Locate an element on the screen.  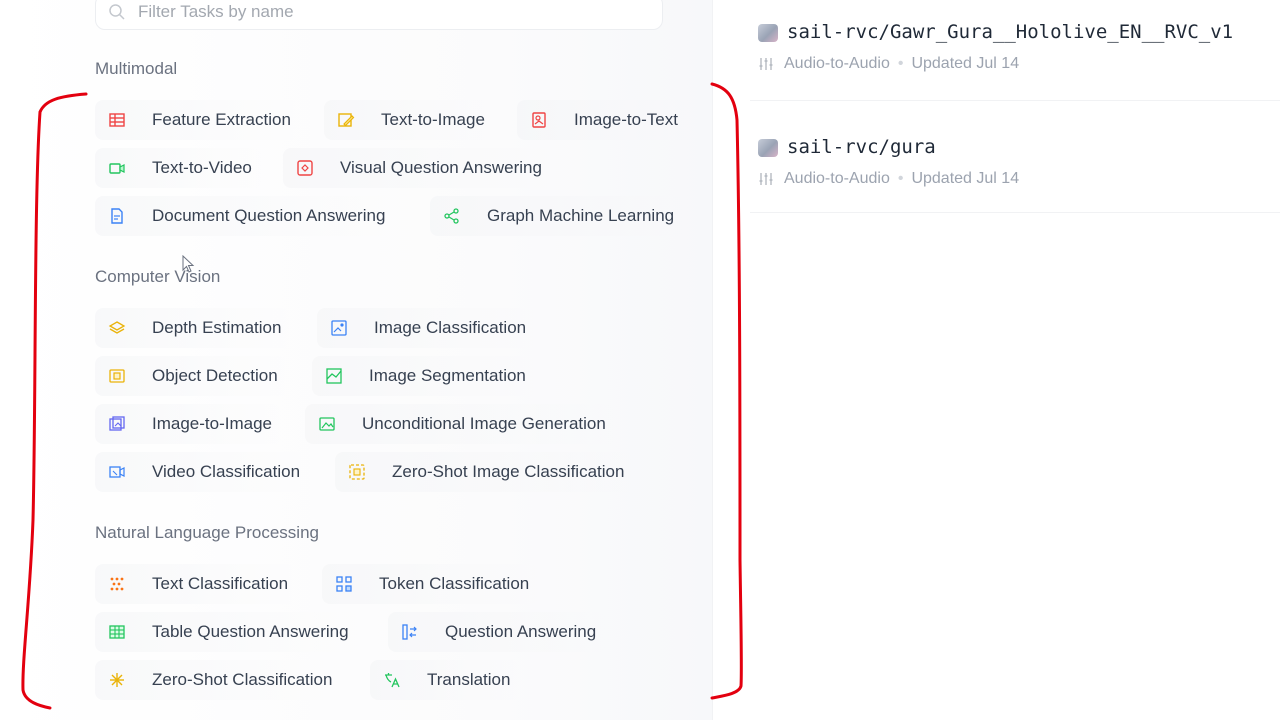
zero-shot-image-icon is located at coordinates (357, 472).